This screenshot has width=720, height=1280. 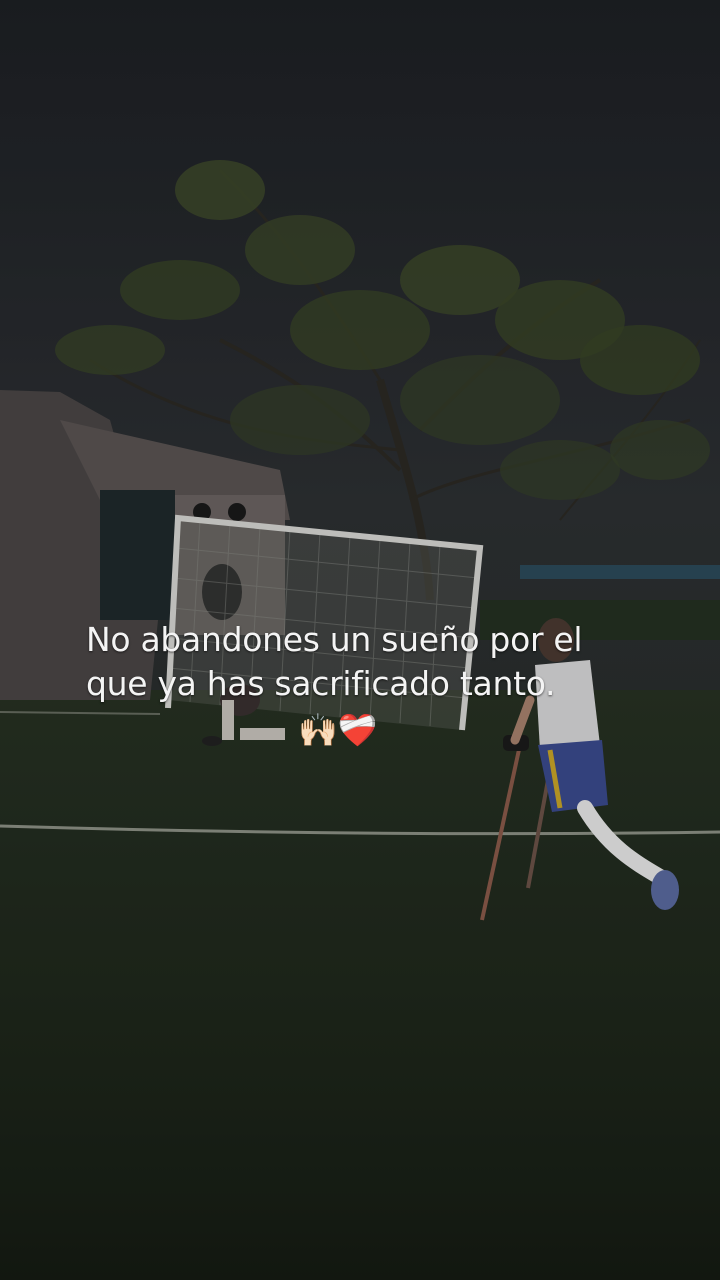 I want to click on mending-heart-icon: ❤️‍🩹, so click(x=357, y=730).